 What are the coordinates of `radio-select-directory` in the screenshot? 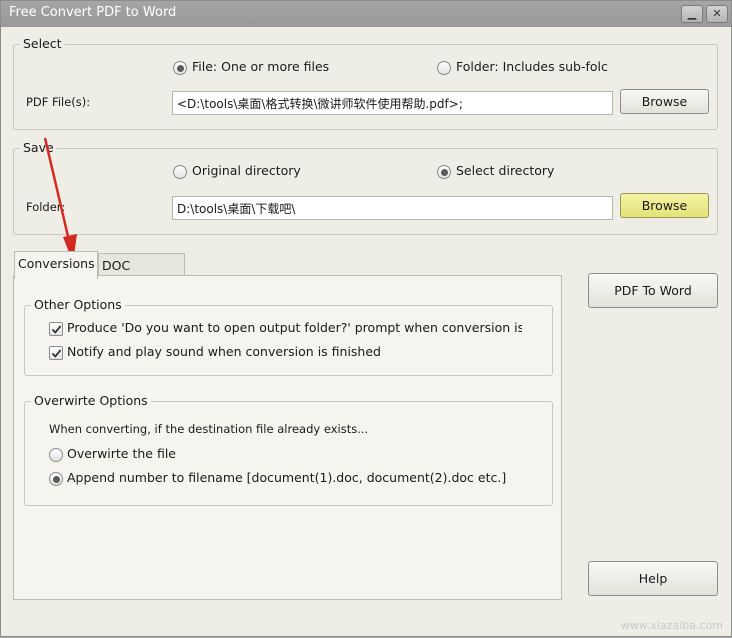 It's located at (444, 172).